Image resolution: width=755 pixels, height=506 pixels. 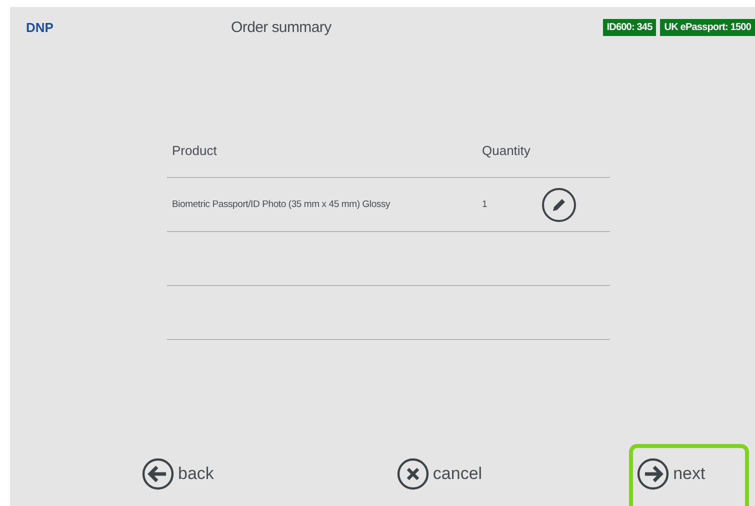 I want to click on product-cell-text: Biometric Passport/ID Photo (35 mm x 45 mm) Glossy, so click(x=281, y=204).